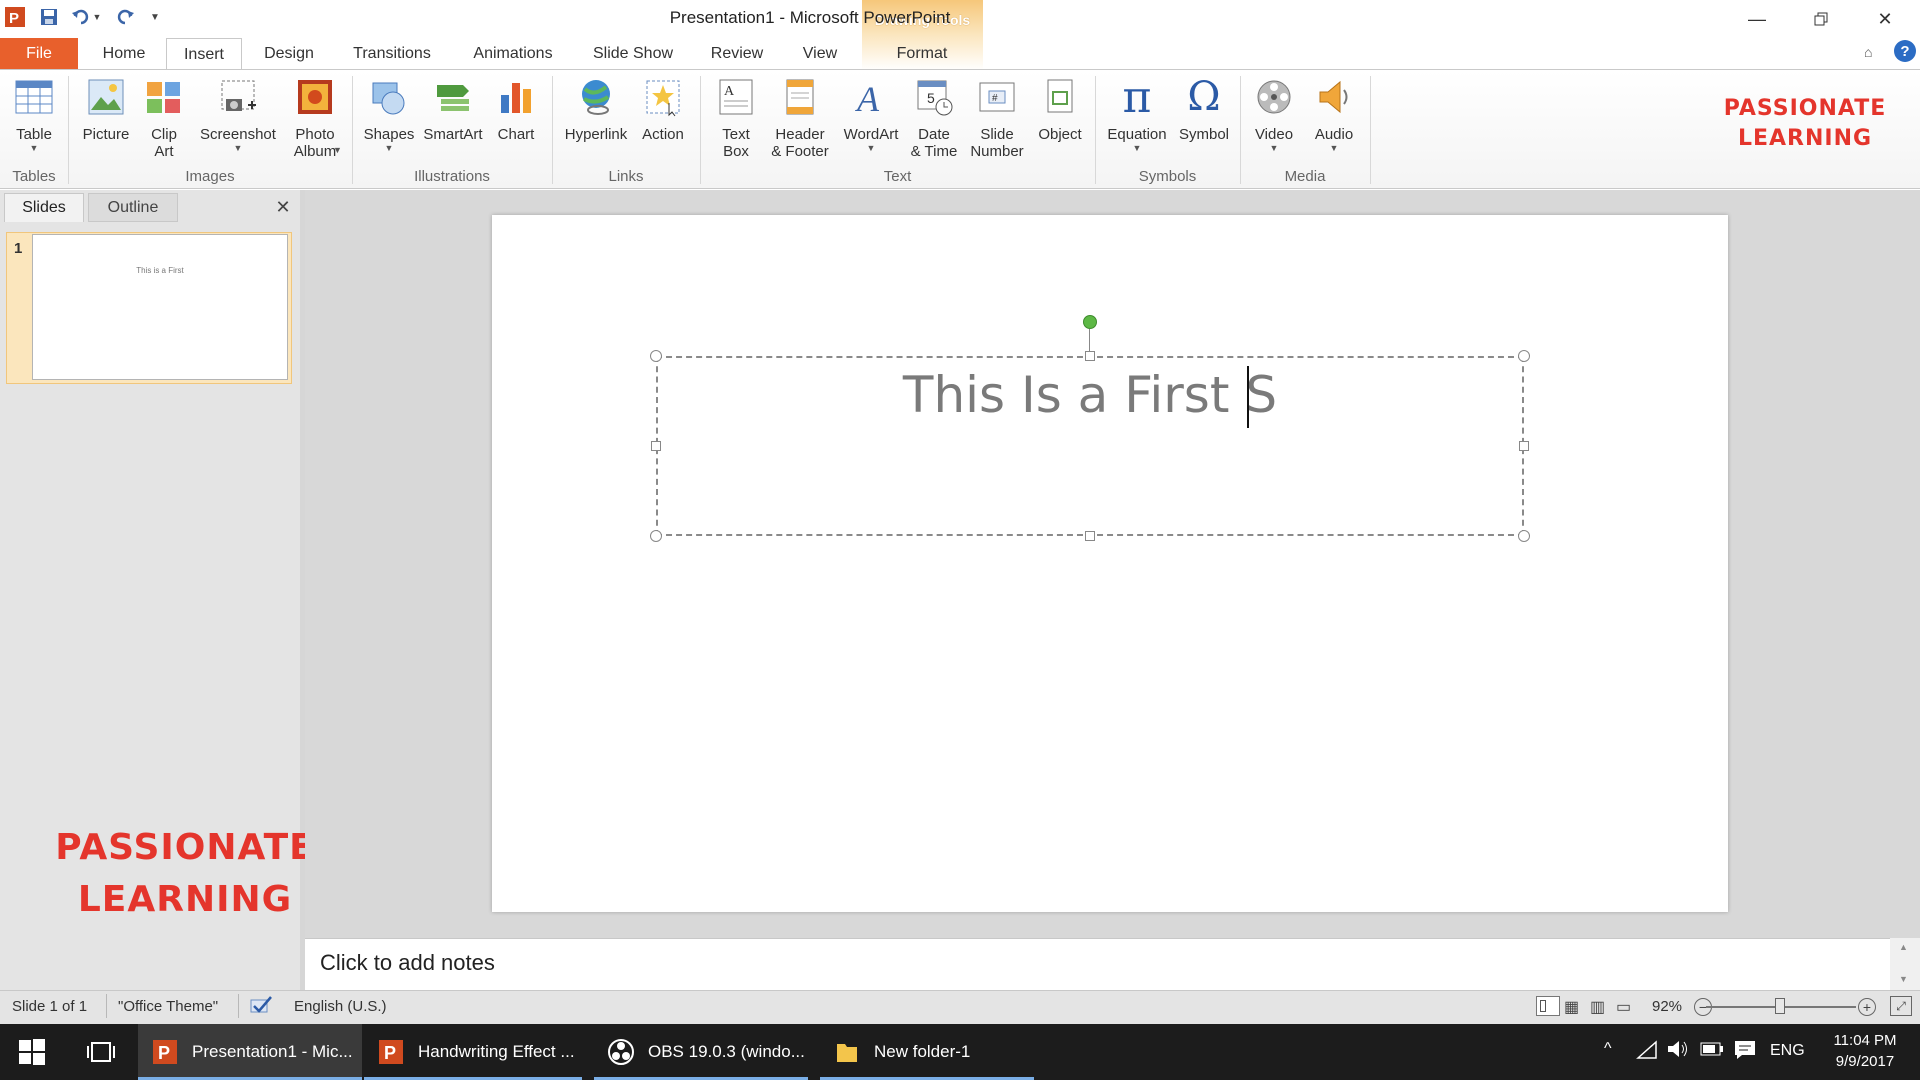 This screenshot has width=1920, height=1080. Describe the element at coordinates (1903, 947) in the screenshot. I see `scroll-up-icon: ▲` at that location.